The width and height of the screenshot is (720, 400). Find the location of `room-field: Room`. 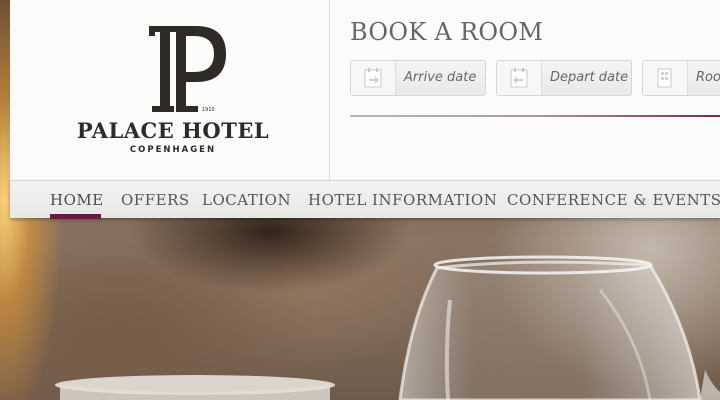

room-field: Room is located at coordinates (681, 78).